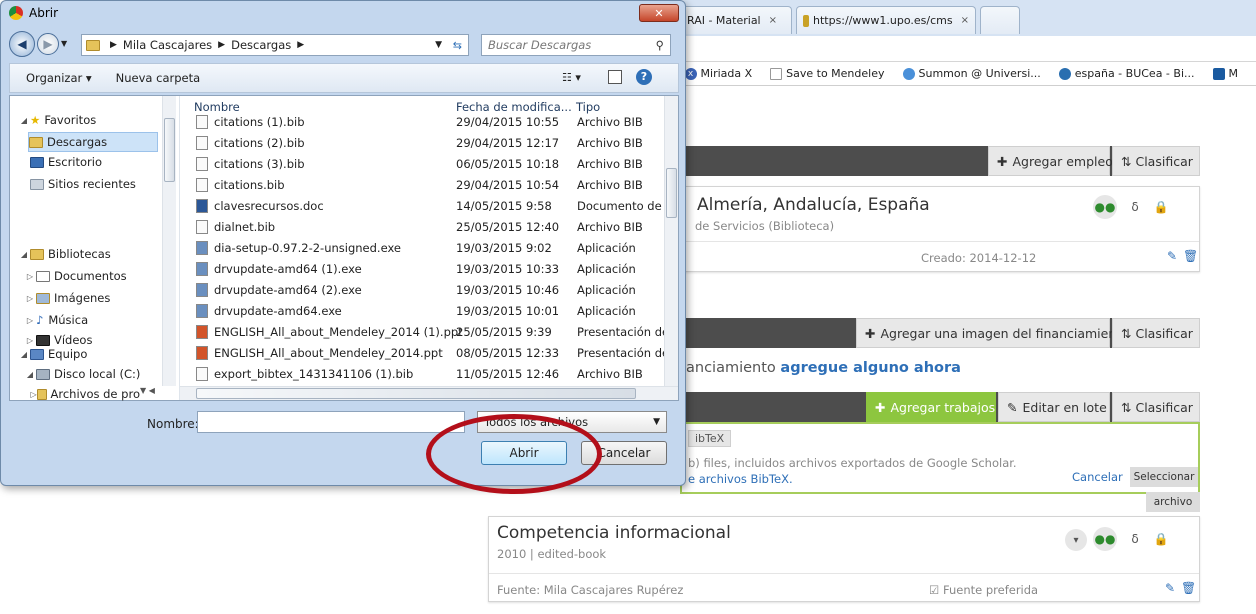 The height and width of the screenshot is (614, 1256). What do you see at coordinates (660, 45) in the screenshot?
I see `search-icon: ⚲` at bounding box center [660, 45].